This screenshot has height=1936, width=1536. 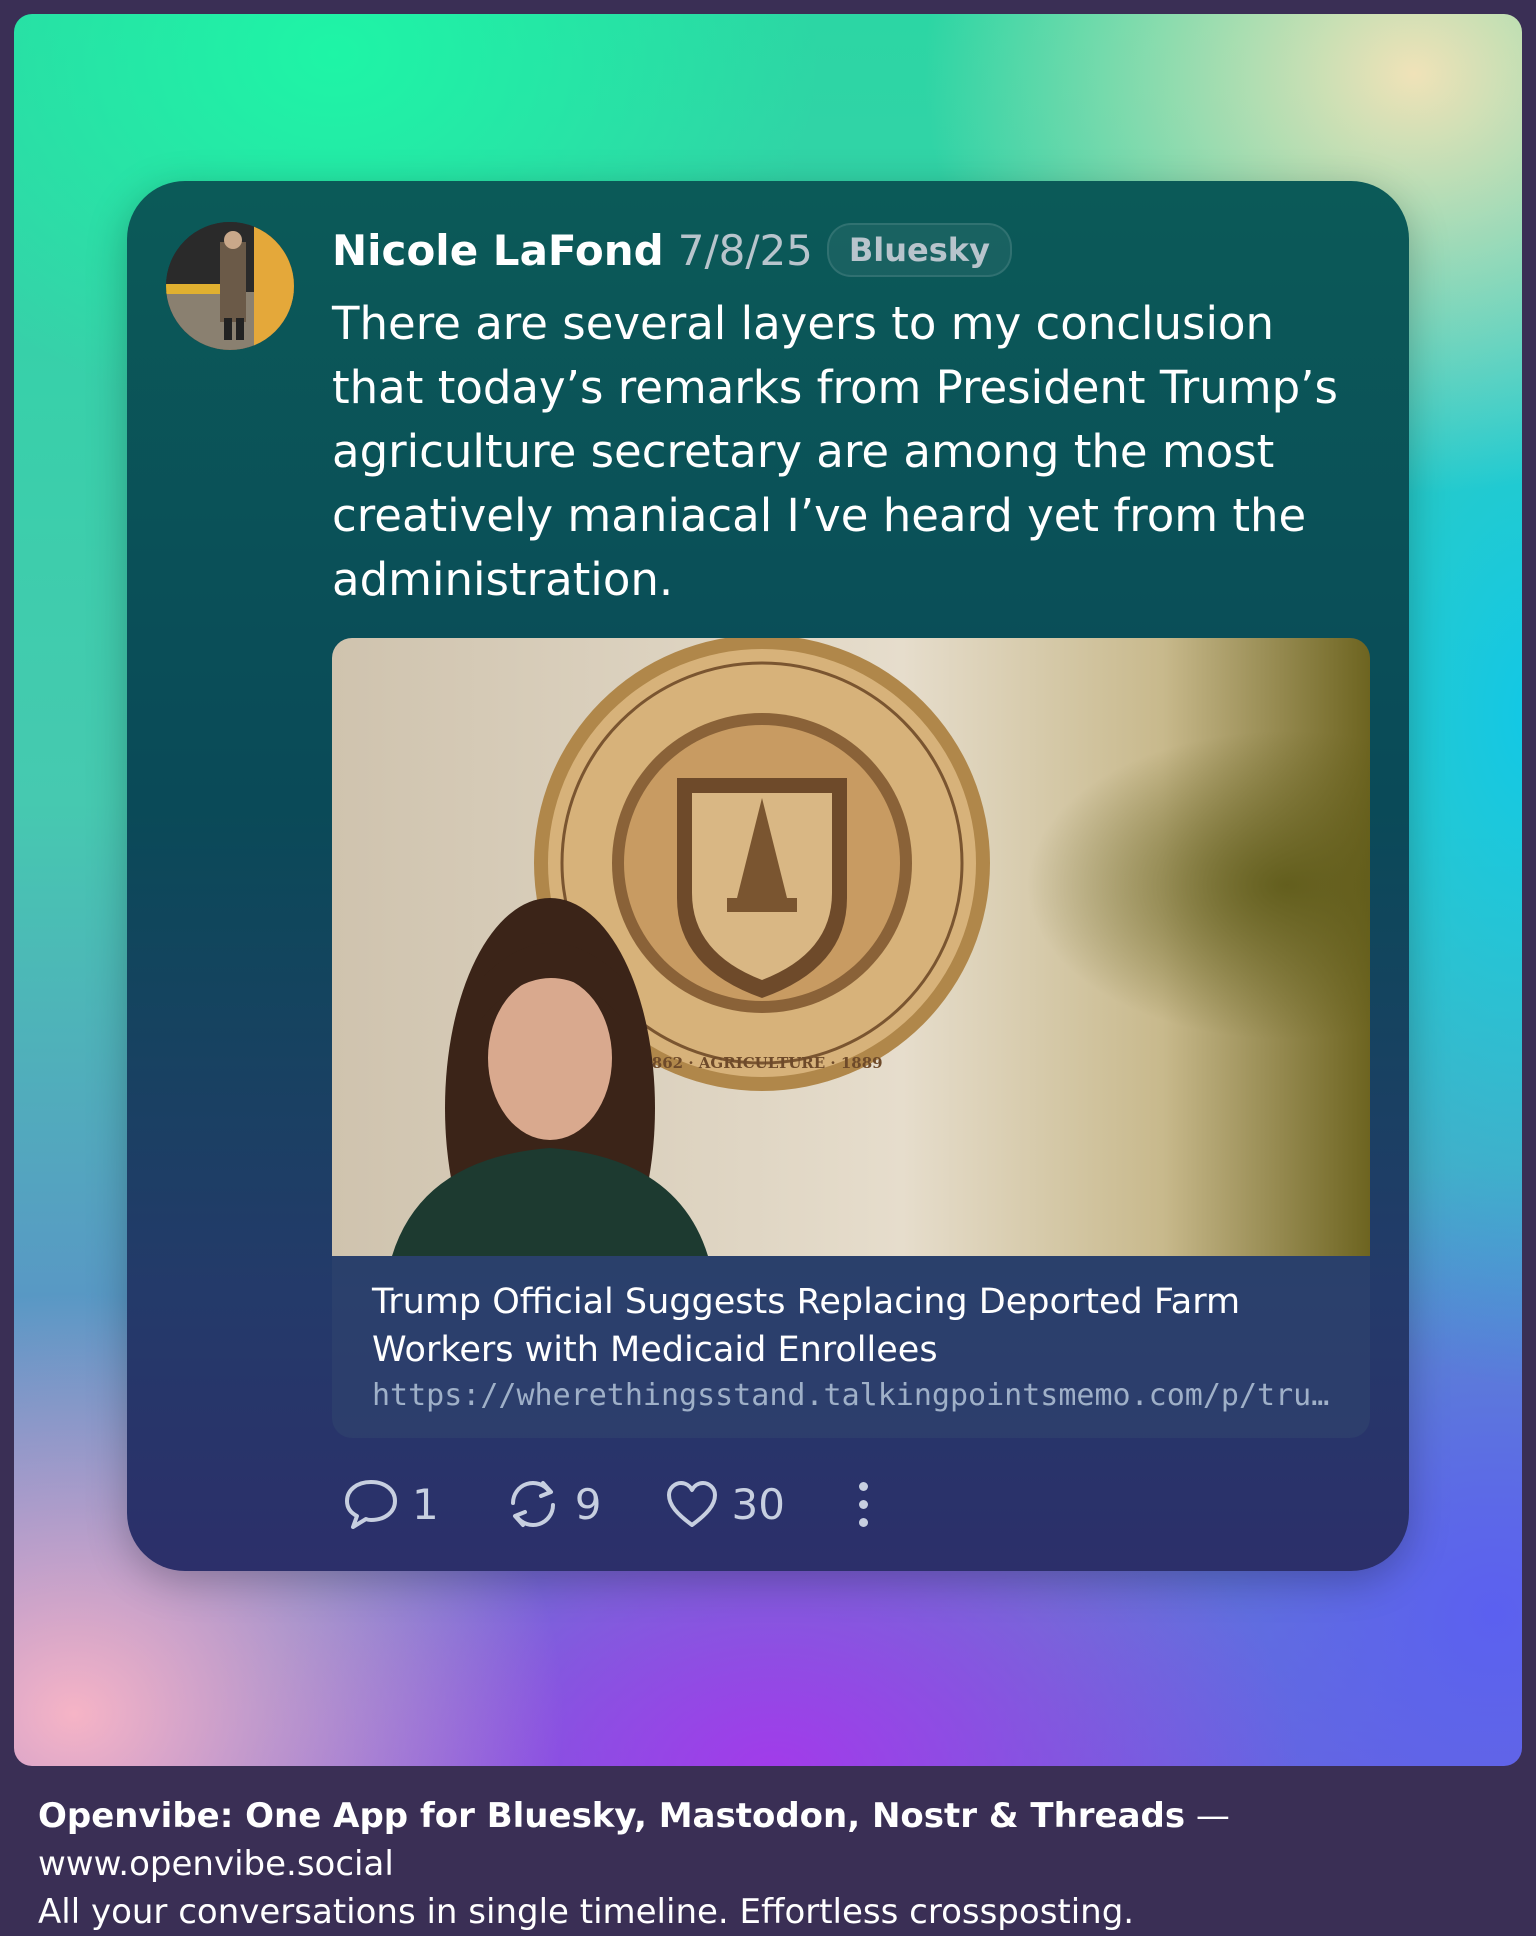 What do you see at coordinates (371, 1504) in the screenshot?
I see `comment-bubble-icon` at bounding box center [371, 1504].